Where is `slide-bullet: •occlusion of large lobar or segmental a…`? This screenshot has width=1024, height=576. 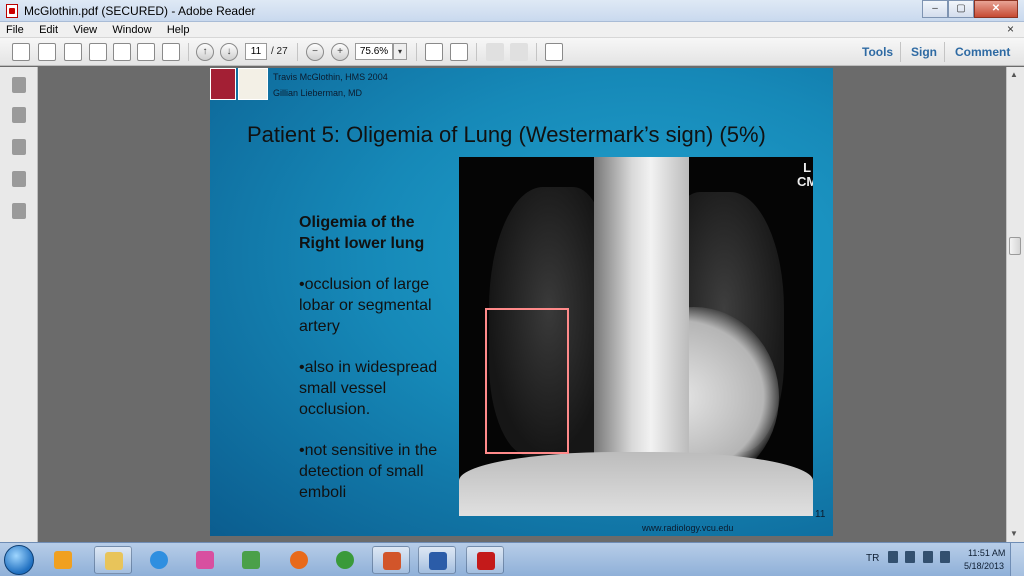 slide-bullet: •occlusion of large lobar or segmental a… is located at coordinates (365, 305).